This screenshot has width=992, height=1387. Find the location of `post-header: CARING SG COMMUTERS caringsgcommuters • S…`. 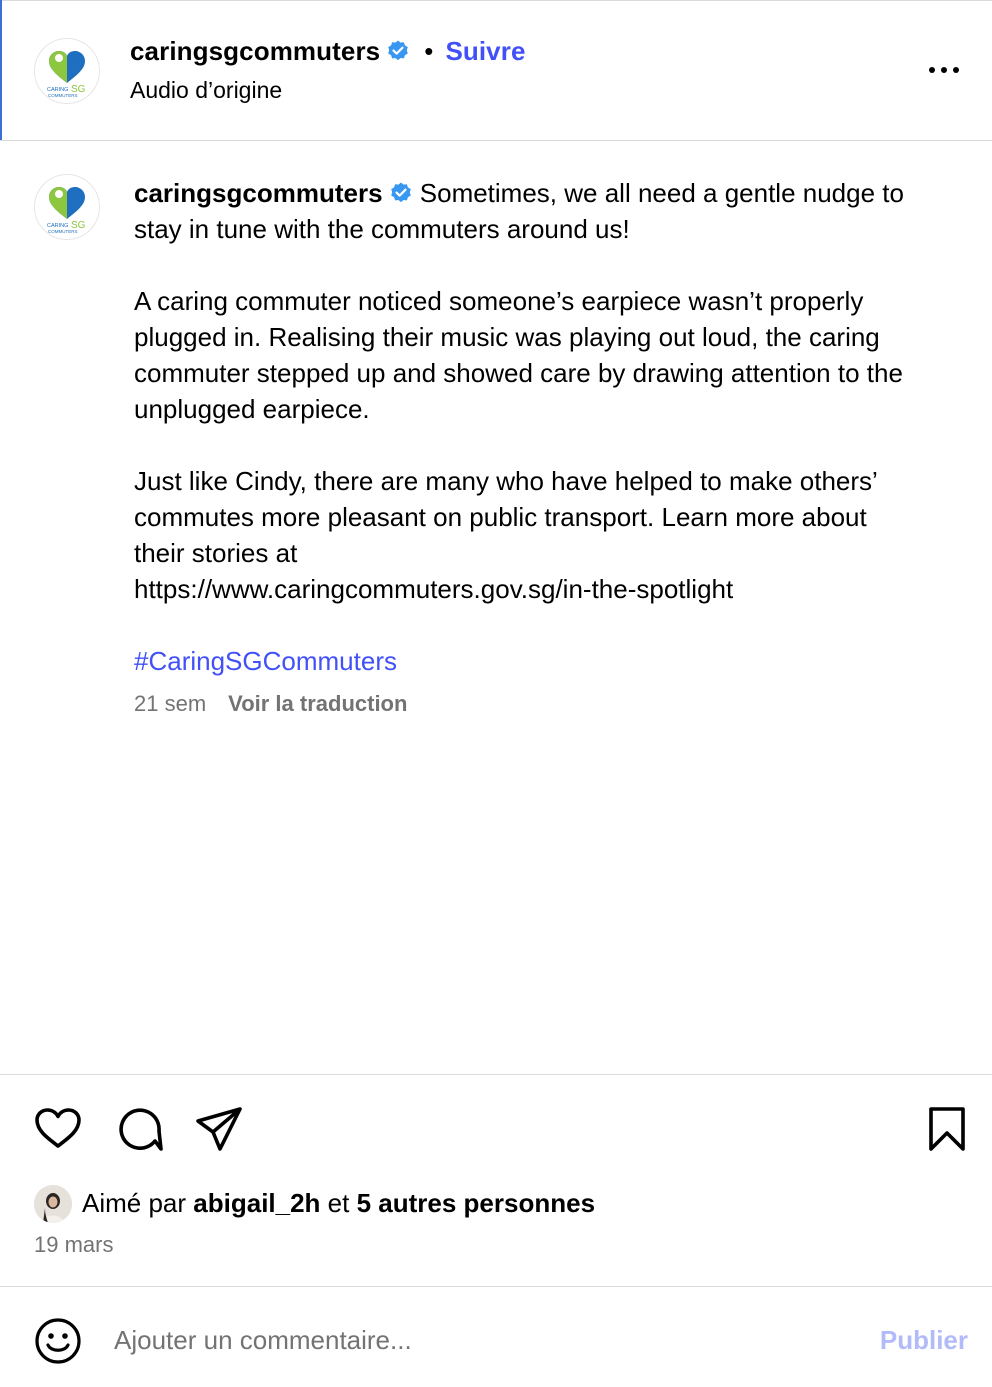

post-header: CARING SG COMMUTERS caringsgcommuters • S… is located at coordinates (496, 70).